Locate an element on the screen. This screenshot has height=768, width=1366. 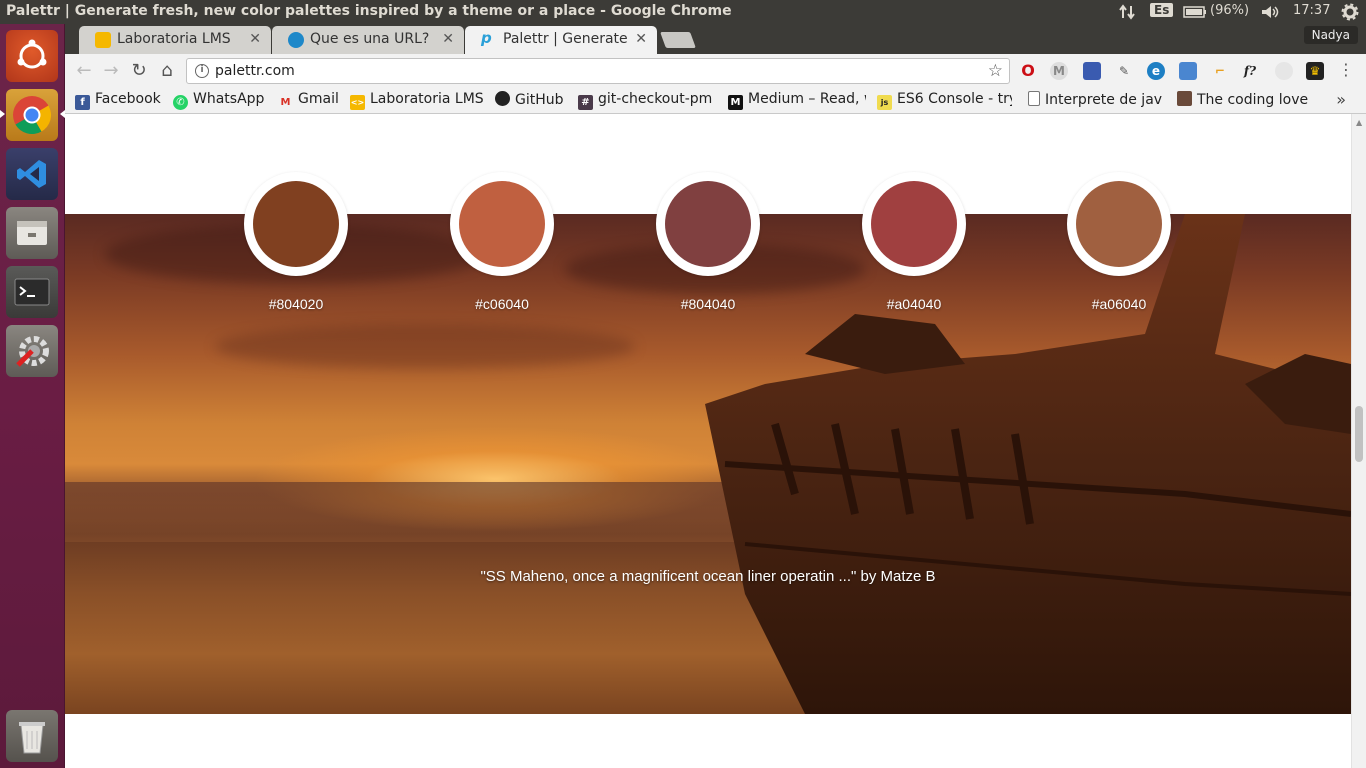
ruler-extension-icon: ⌐ is located at coordinates (1220, 71).